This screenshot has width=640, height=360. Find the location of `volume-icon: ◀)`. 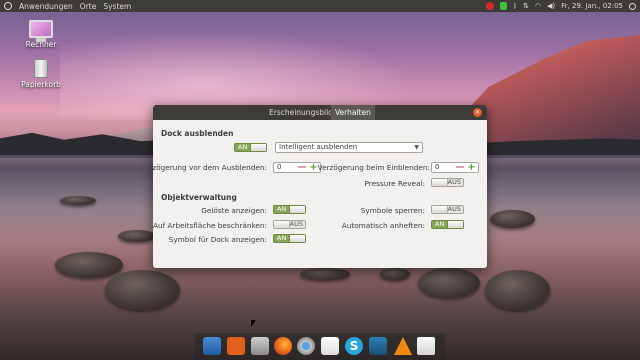

volume-icon: ◀) is located at coordinates (551, 6).